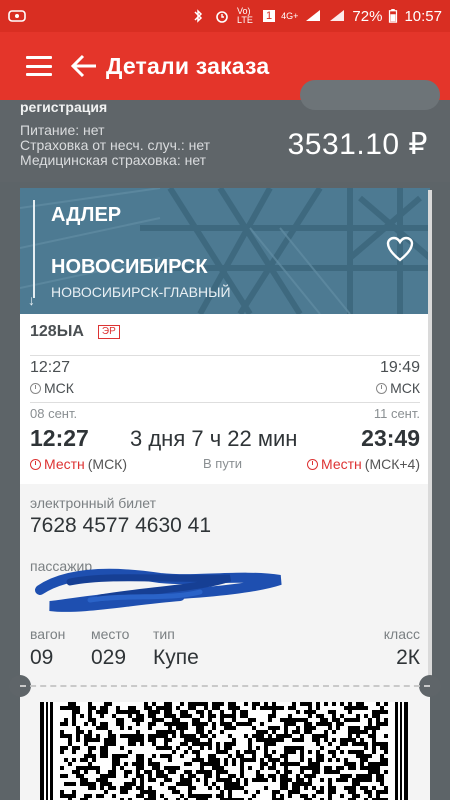  What do you see at coordinates (129, 267) in the screenshot?
I see `arrival-city: НОВОСИБИРСК` at bounding box center [129, 267].